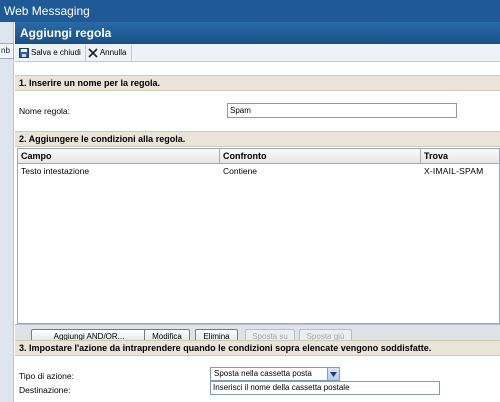 The width and height of the screenshot is (500, 402). What do you see at coordinates (7, 212) in the screenshot?
I see `left-sidebar-strip` at bounding box center [7, 212].